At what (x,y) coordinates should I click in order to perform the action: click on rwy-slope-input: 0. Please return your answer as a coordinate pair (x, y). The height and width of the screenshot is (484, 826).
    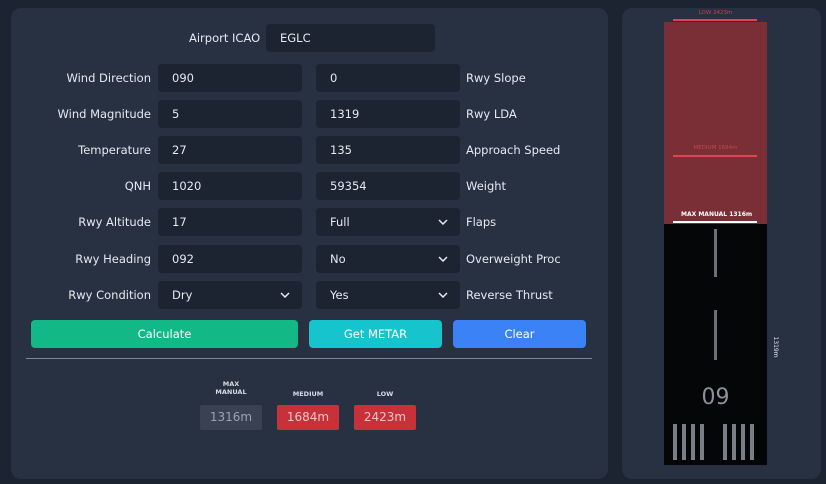
    Looking at the image, I should click on (388, 78).